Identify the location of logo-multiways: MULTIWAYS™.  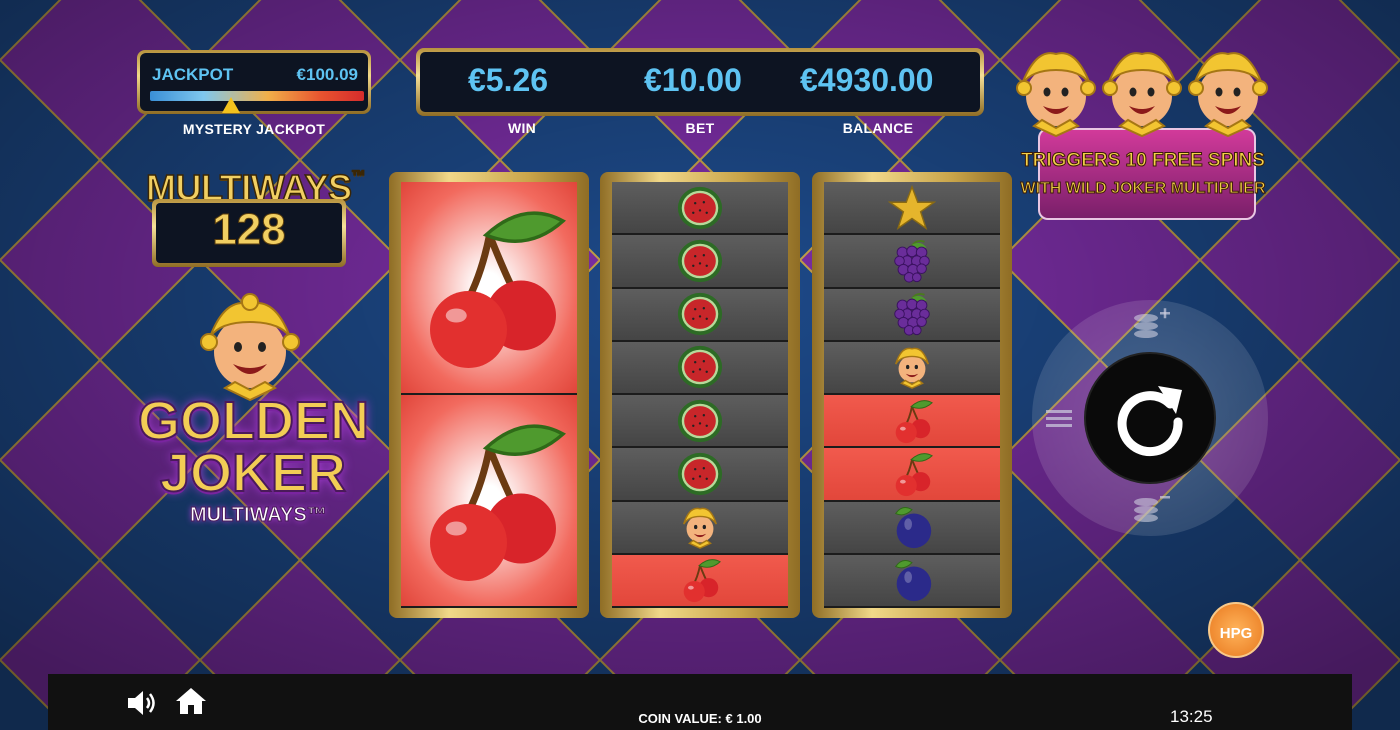
(259, 515).